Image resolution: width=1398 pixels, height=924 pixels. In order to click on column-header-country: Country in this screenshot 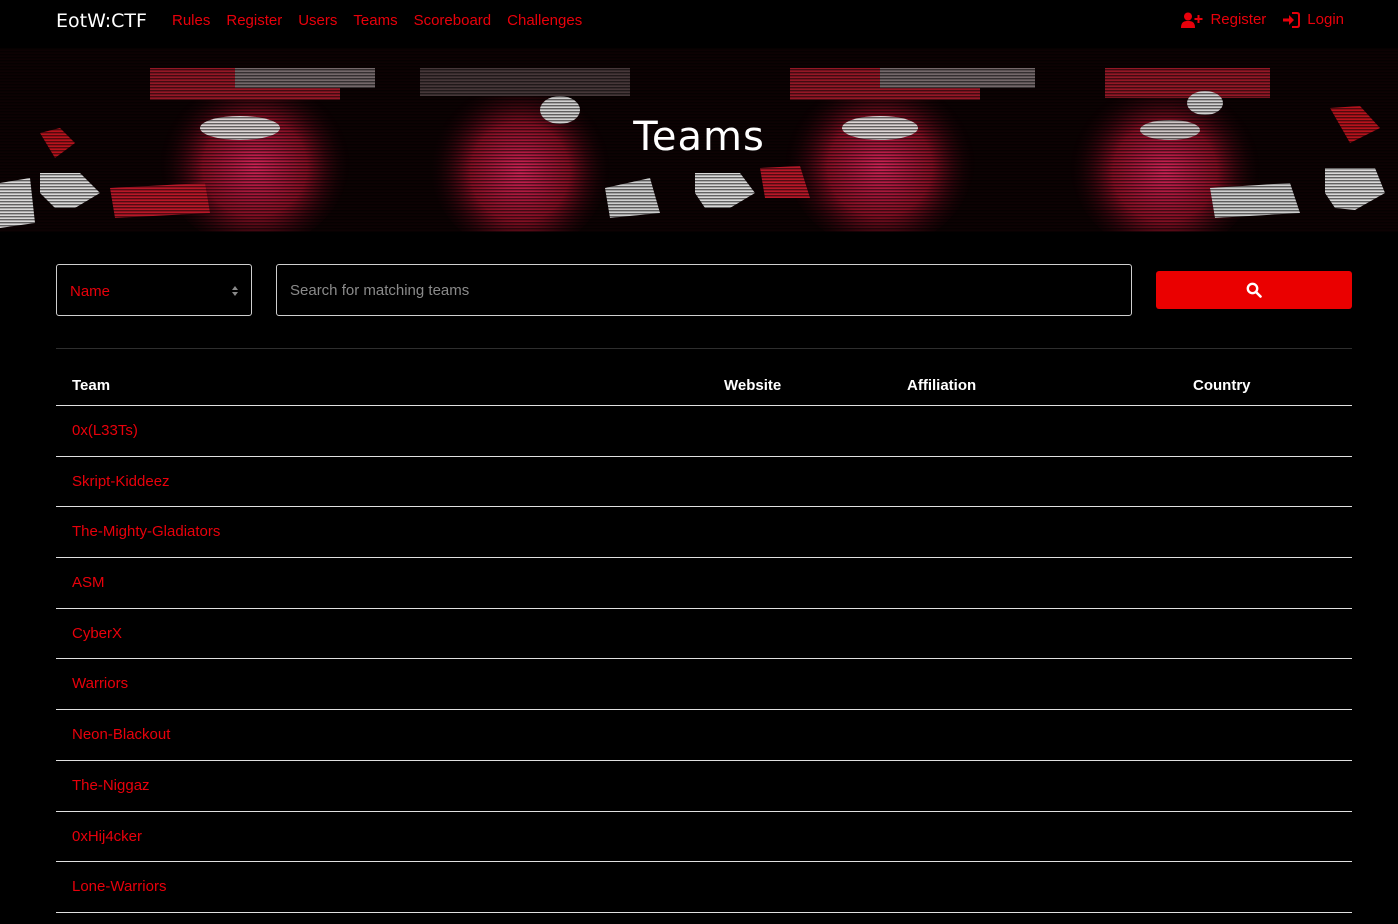, I will do `click(1222, 385)`.